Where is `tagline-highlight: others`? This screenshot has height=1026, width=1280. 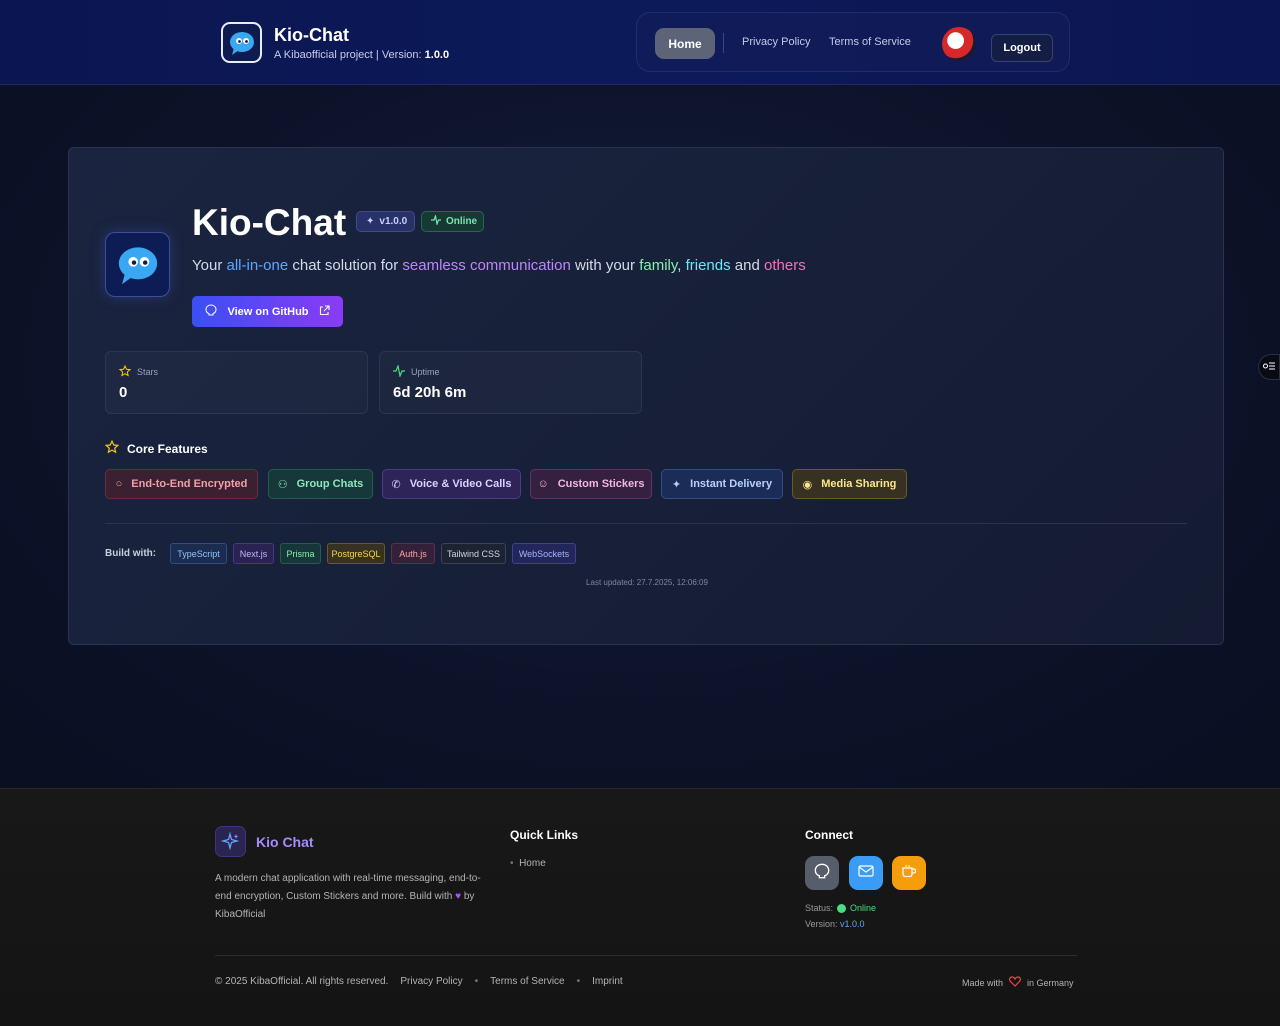
tagline-highlight: others is located at coordinates (785, 265).